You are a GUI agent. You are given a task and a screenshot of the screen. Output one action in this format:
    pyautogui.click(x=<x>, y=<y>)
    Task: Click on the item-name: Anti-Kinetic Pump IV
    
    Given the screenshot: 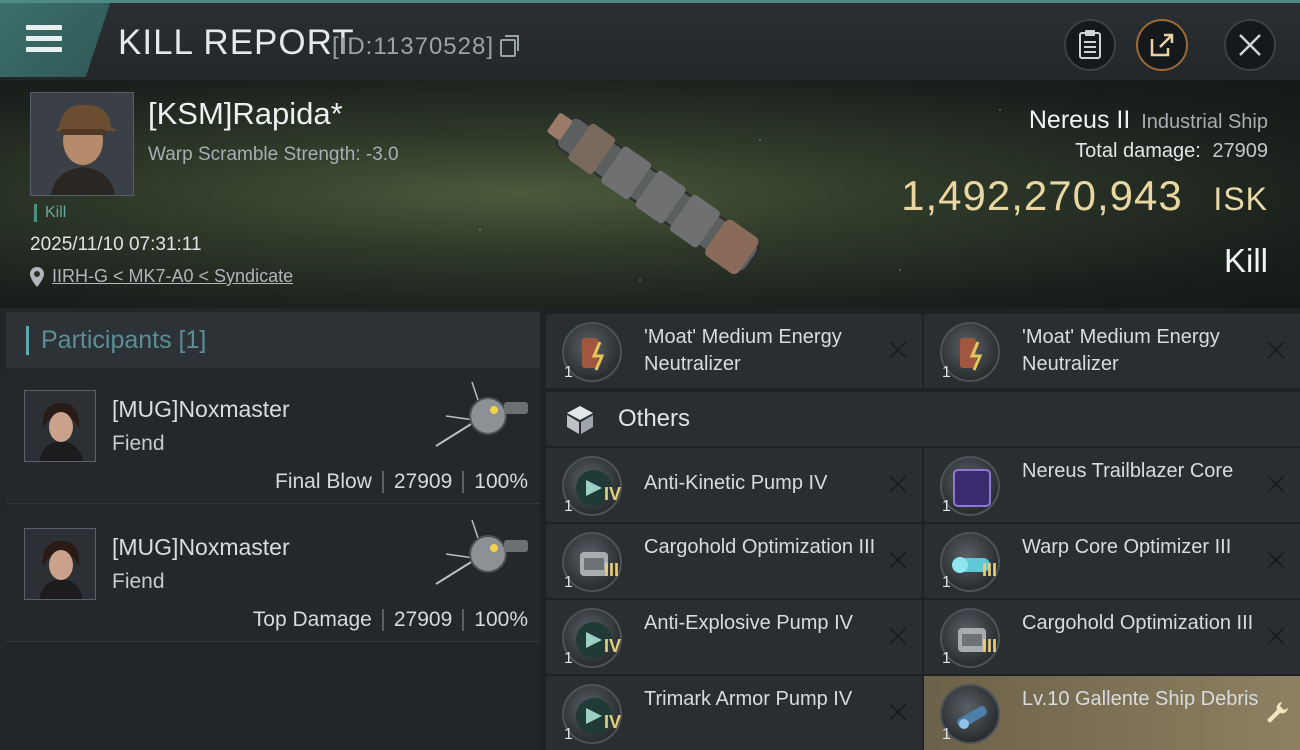 What is the action you would take?
    pyautogui.click(x=736, y=483)
    